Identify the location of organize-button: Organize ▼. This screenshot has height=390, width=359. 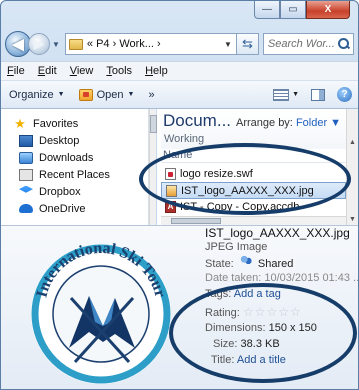
(37, 95).